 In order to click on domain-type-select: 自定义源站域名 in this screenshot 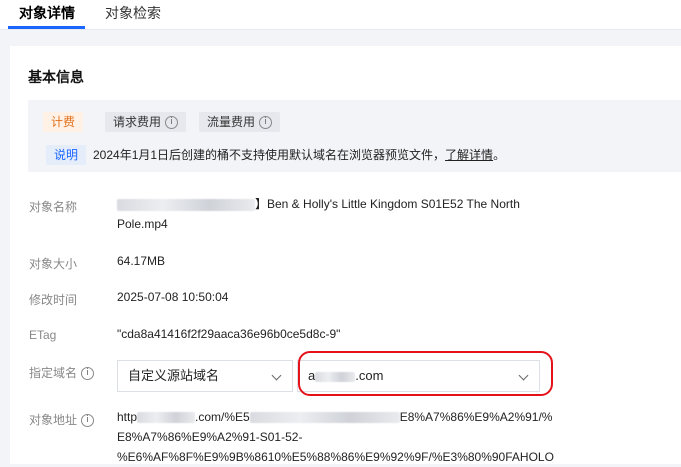, I will do `click(205, 376)`.